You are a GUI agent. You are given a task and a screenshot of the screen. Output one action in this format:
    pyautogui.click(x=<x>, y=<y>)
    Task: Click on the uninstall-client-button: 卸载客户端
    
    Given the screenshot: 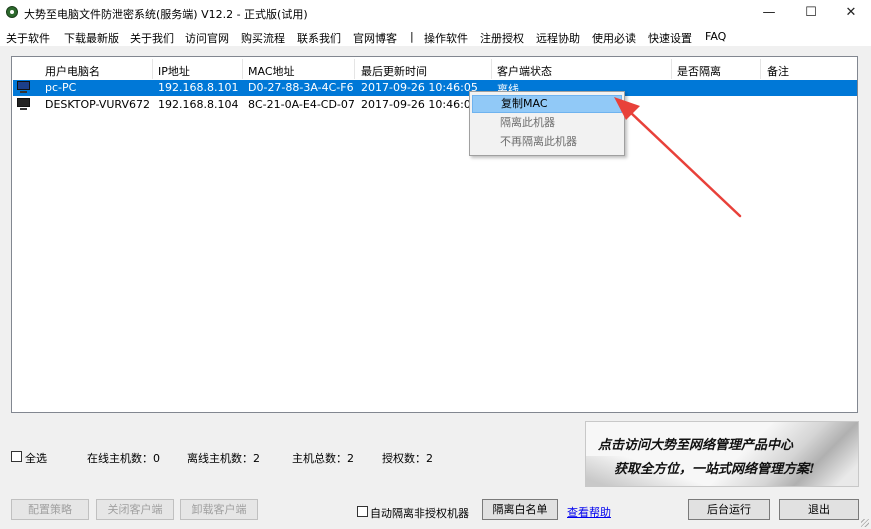 What is the action you would take?
    pyautogui.click(x=219, y=509)
    